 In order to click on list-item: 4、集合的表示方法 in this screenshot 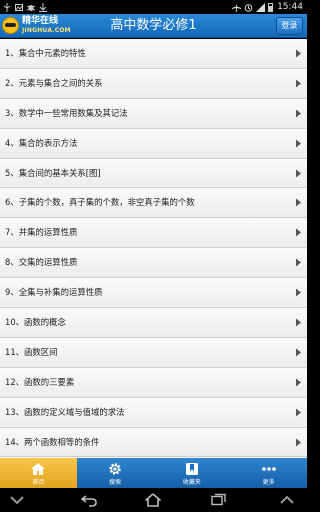, I will do `click(153, 143)`.